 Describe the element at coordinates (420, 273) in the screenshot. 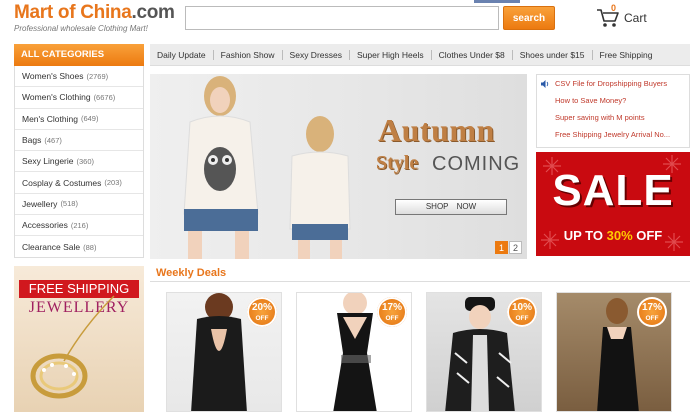

I see `weekly-deals-header: Weekly Deals` at that location.